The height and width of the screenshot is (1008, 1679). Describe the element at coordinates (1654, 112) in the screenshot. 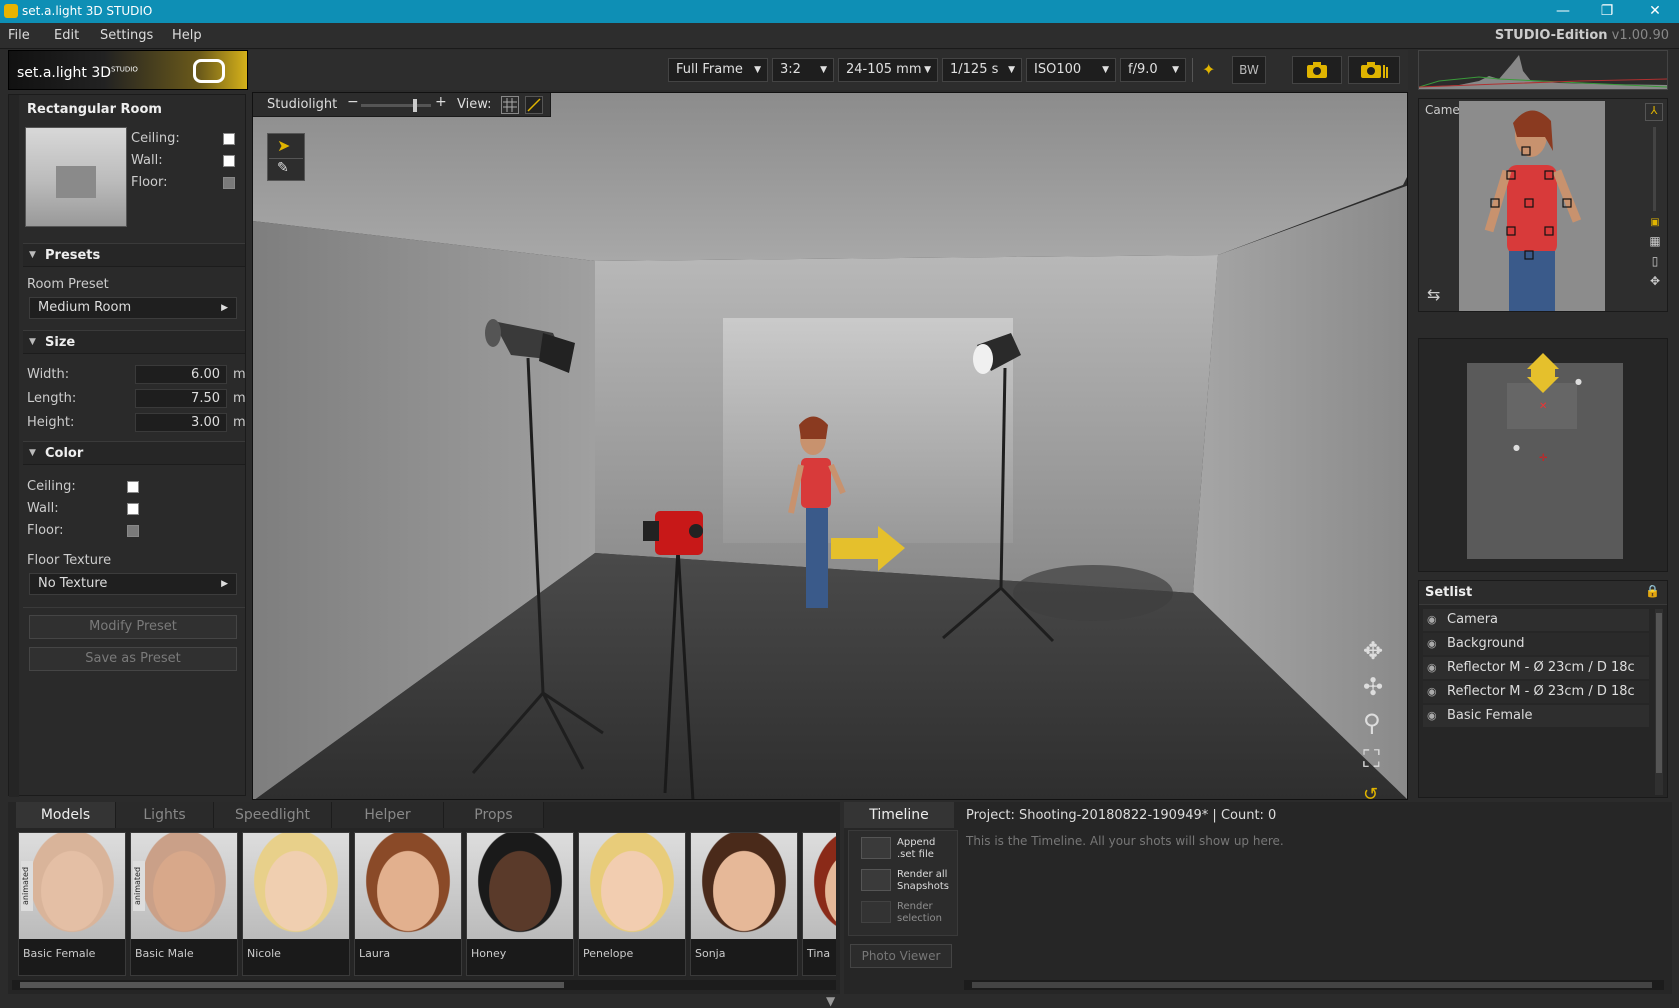

I see `focus-icon: ⅄` at that location.